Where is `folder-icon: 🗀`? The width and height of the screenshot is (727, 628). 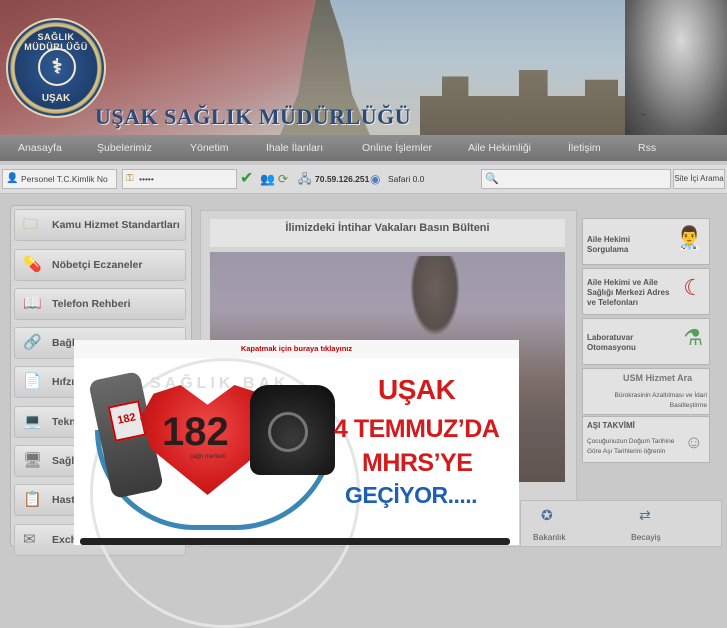
folder-icon: 🗀 is located at coordinates (31, 224).